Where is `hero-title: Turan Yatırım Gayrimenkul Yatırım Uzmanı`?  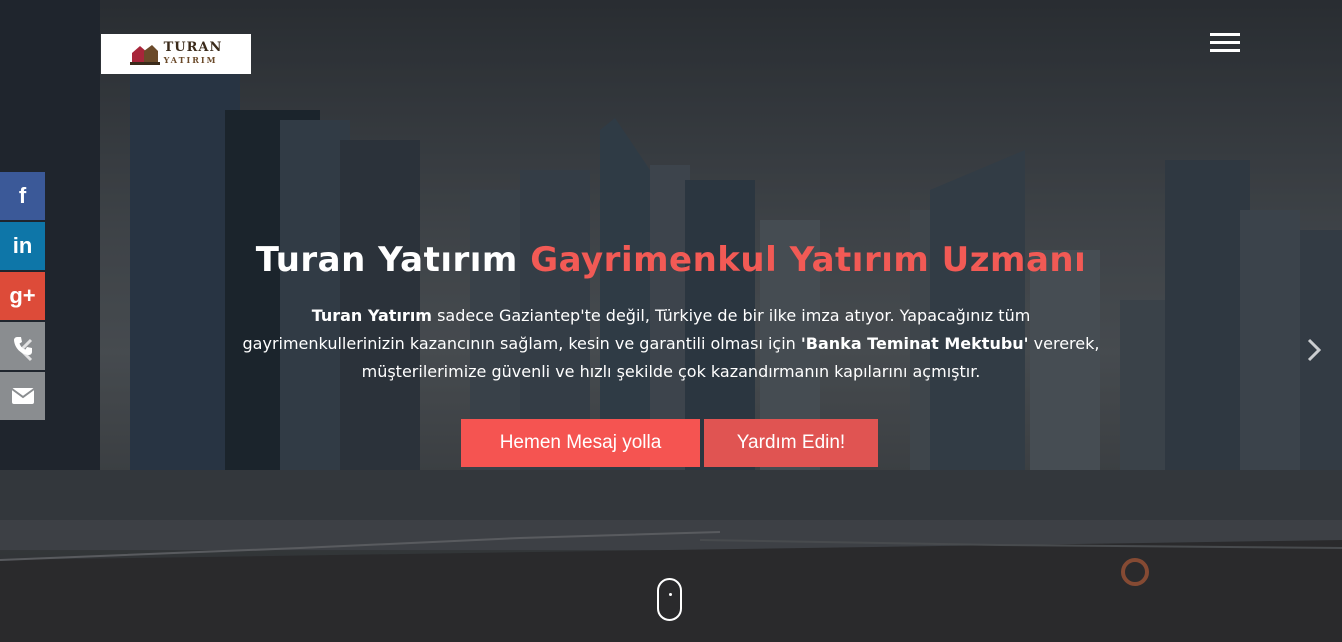
hero-title: Turan Yatırım Gayrimenkul Yatırım Uzmanı is located at coordinates (671, 260).